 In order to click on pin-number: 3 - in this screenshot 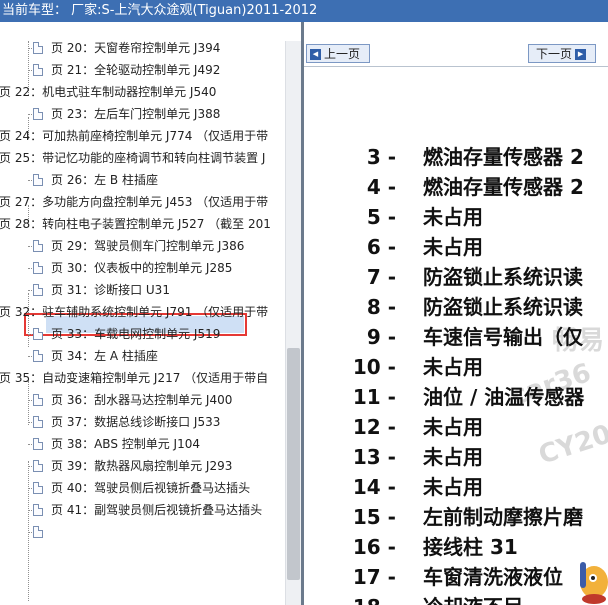, I will do `click(381, 157)`.